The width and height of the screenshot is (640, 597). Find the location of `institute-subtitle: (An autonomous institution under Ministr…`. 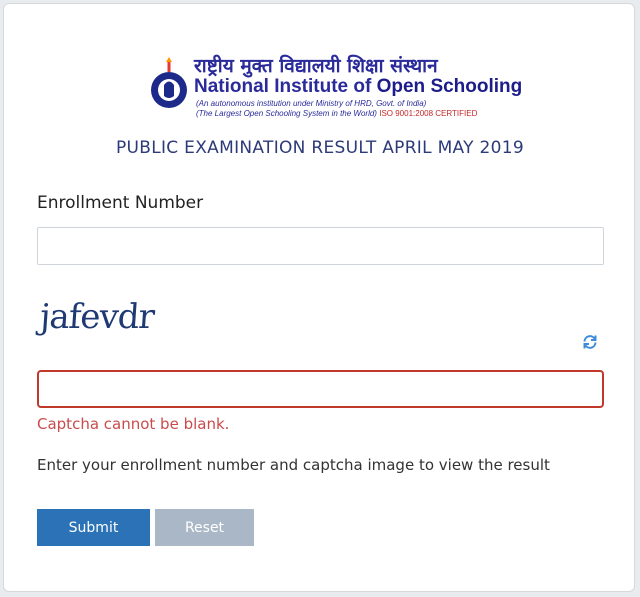

institute-subtitle: (An autonomous institution under Ministr… is located at coordinates (311, 103).